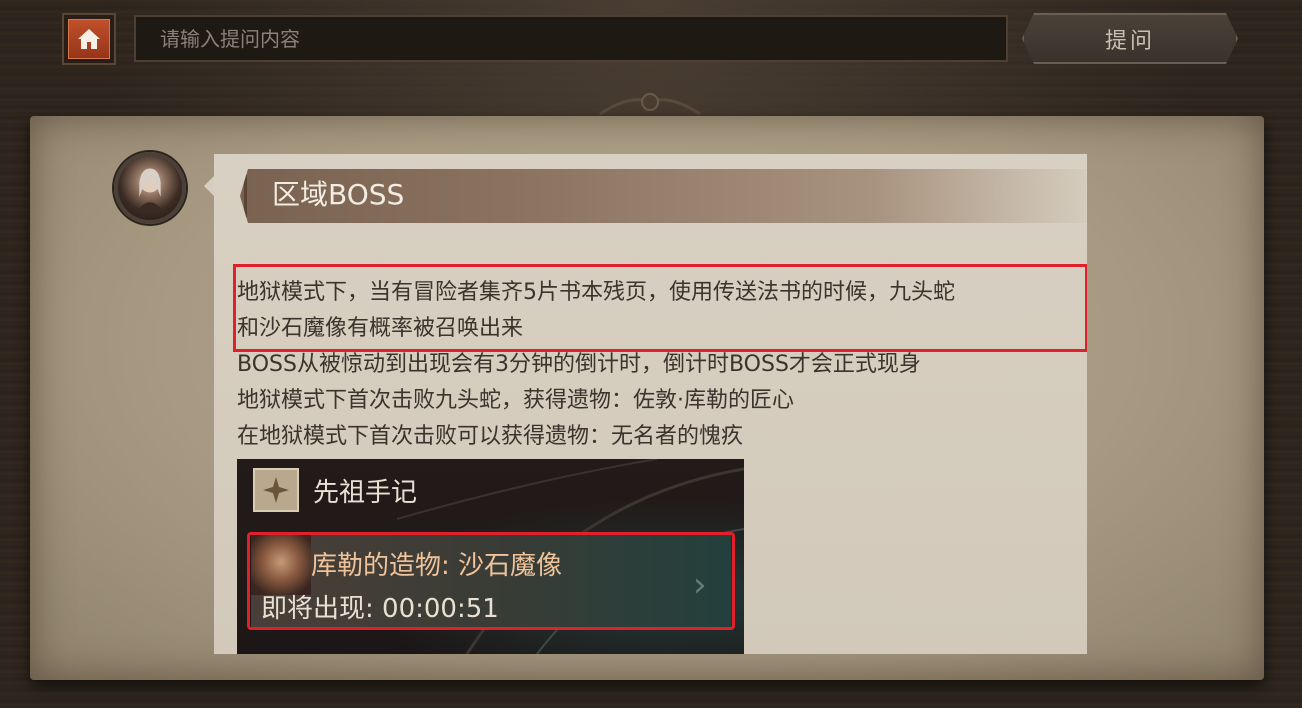  I want to click on home-icon, so click(89, 39).